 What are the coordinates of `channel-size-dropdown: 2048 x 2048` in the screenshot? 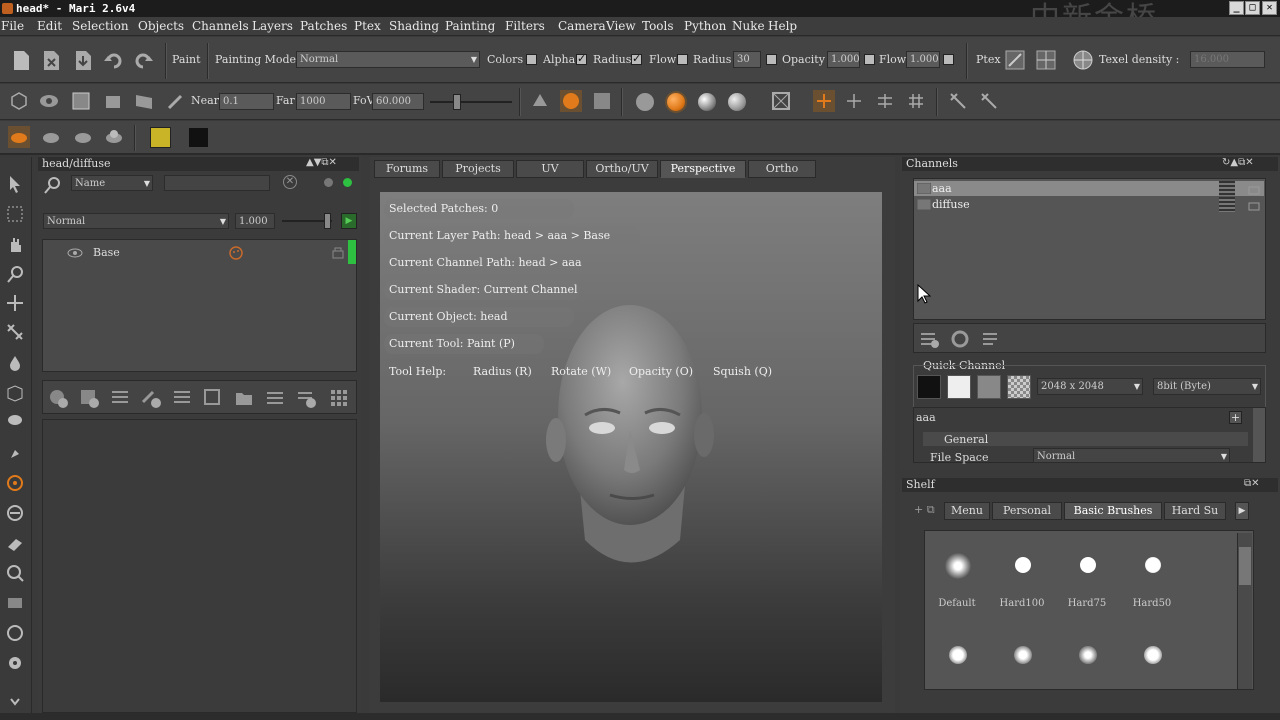 It's located at (1090, 386).